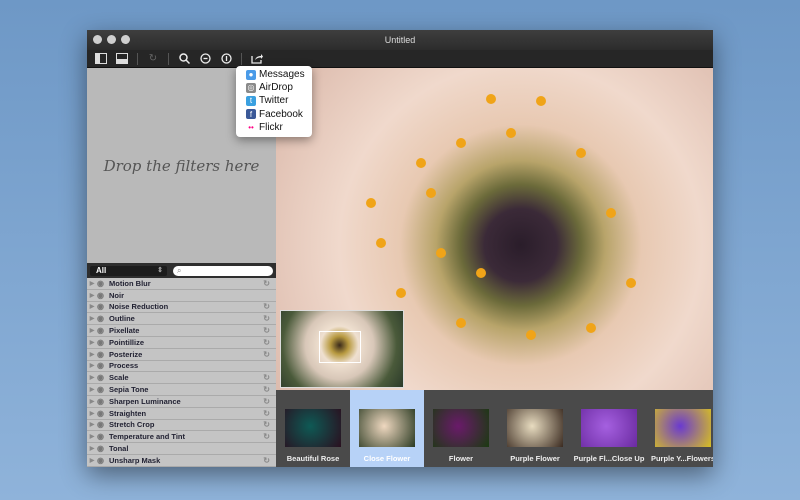  I want to click on filter-search-input: ⌕, so click(223, 270).